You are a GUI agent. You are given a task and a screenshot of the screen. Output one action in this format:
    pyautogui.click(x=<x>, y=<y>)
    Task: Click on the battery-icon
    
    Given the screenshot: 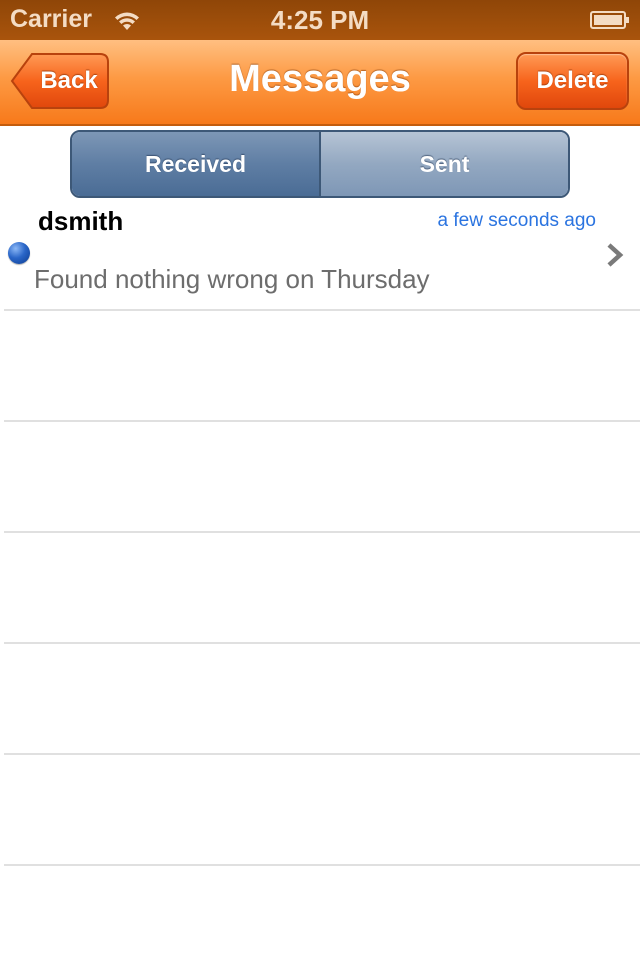 What is the action you would take?
    pyautogui.click(x=610, y=20)
    